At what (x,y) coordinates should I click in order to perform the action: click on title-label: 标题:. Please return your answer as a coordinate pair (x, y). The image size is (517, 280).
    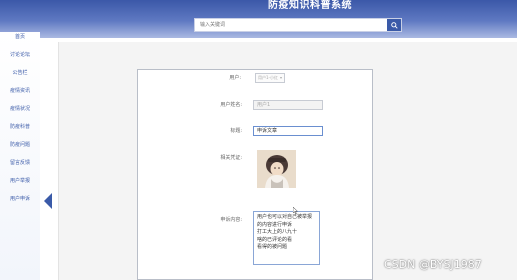
    Looking at the image, I should click on (236, 131).